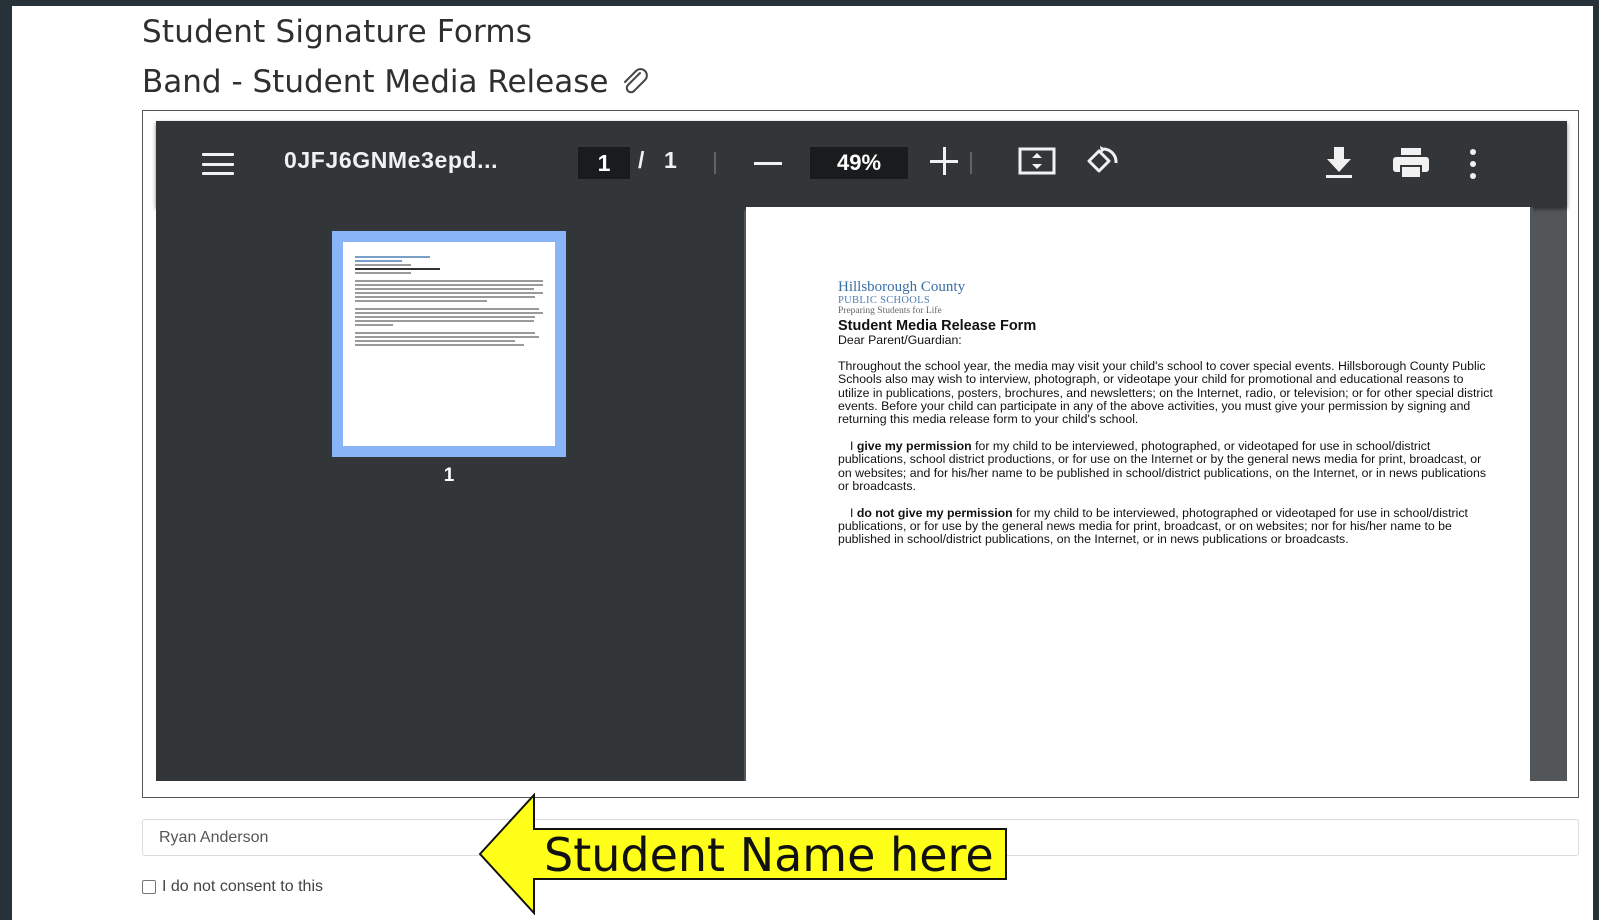 The height and width of the screenshot is (920, 1599). I want to click on org-name: Hillsborough County, so click(902, 287).